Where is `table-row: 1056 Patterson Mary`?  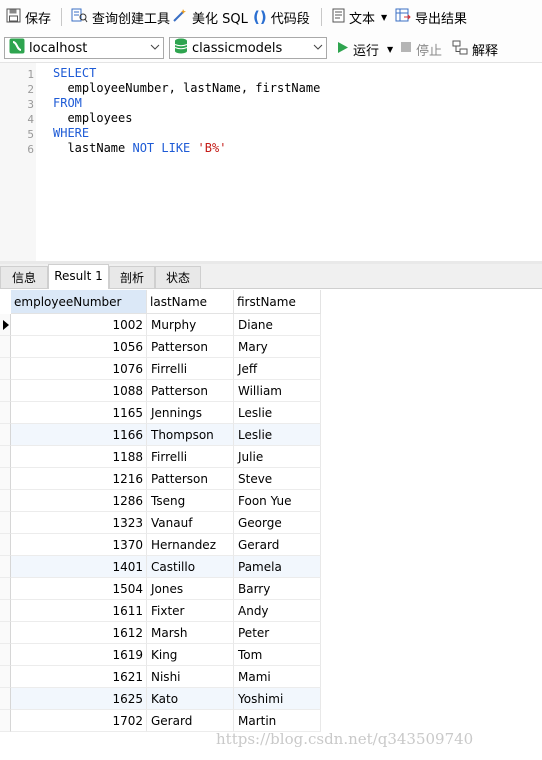
table-row: 1056 Patterson Mary is located at coordinates (160, 347).